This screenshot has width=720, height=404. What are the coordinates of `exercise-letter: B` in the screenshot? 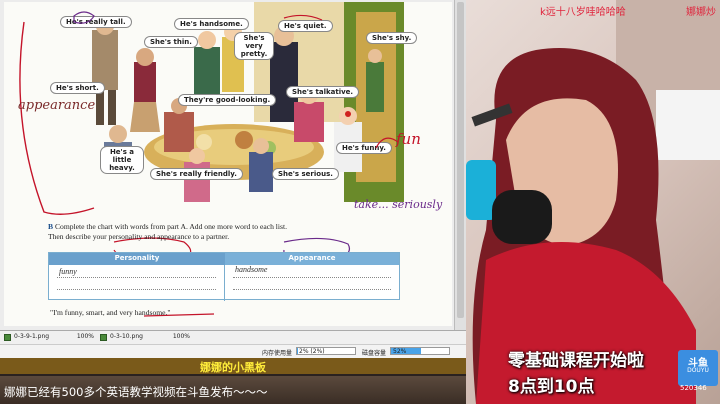 It's located at (51, 226).